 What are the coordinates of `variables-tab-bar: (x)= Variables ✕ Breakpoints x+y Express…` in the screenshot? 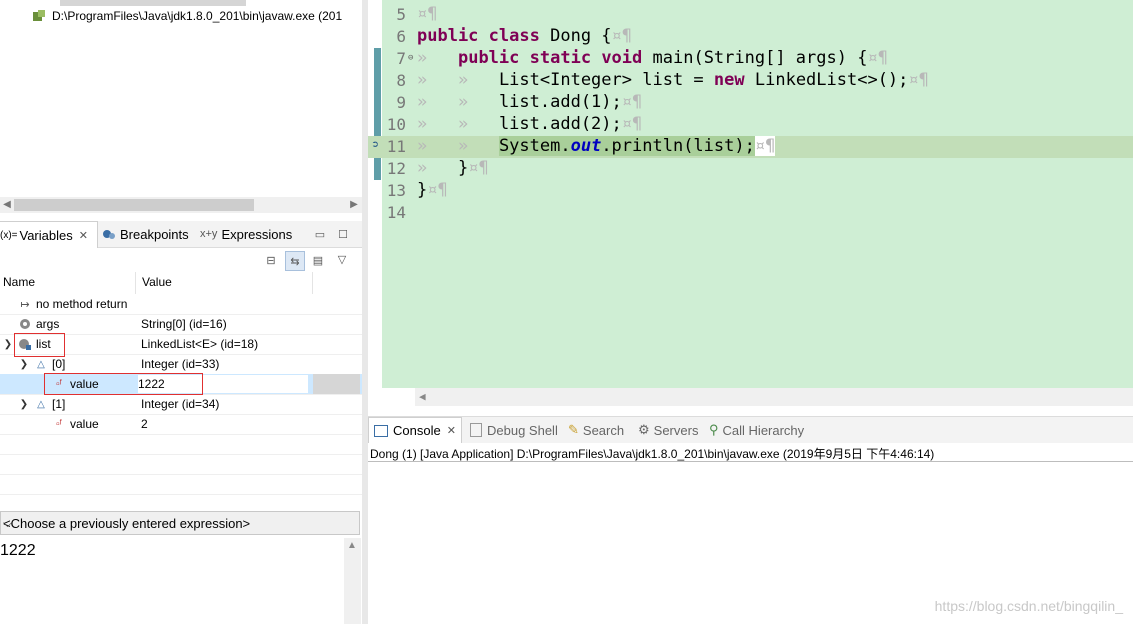 It's located at (181, 234).